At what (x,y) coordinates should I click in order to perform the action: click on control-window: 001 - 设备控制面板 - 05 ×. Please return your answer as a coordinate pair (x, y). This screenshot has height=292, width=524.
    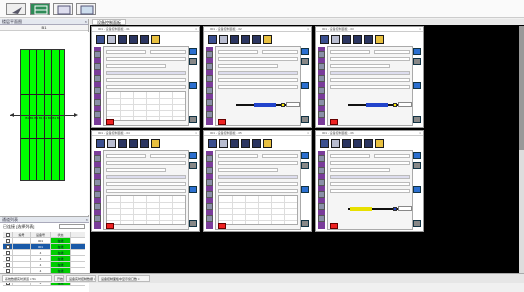
    Looking at the image, I should click on (257, 181).